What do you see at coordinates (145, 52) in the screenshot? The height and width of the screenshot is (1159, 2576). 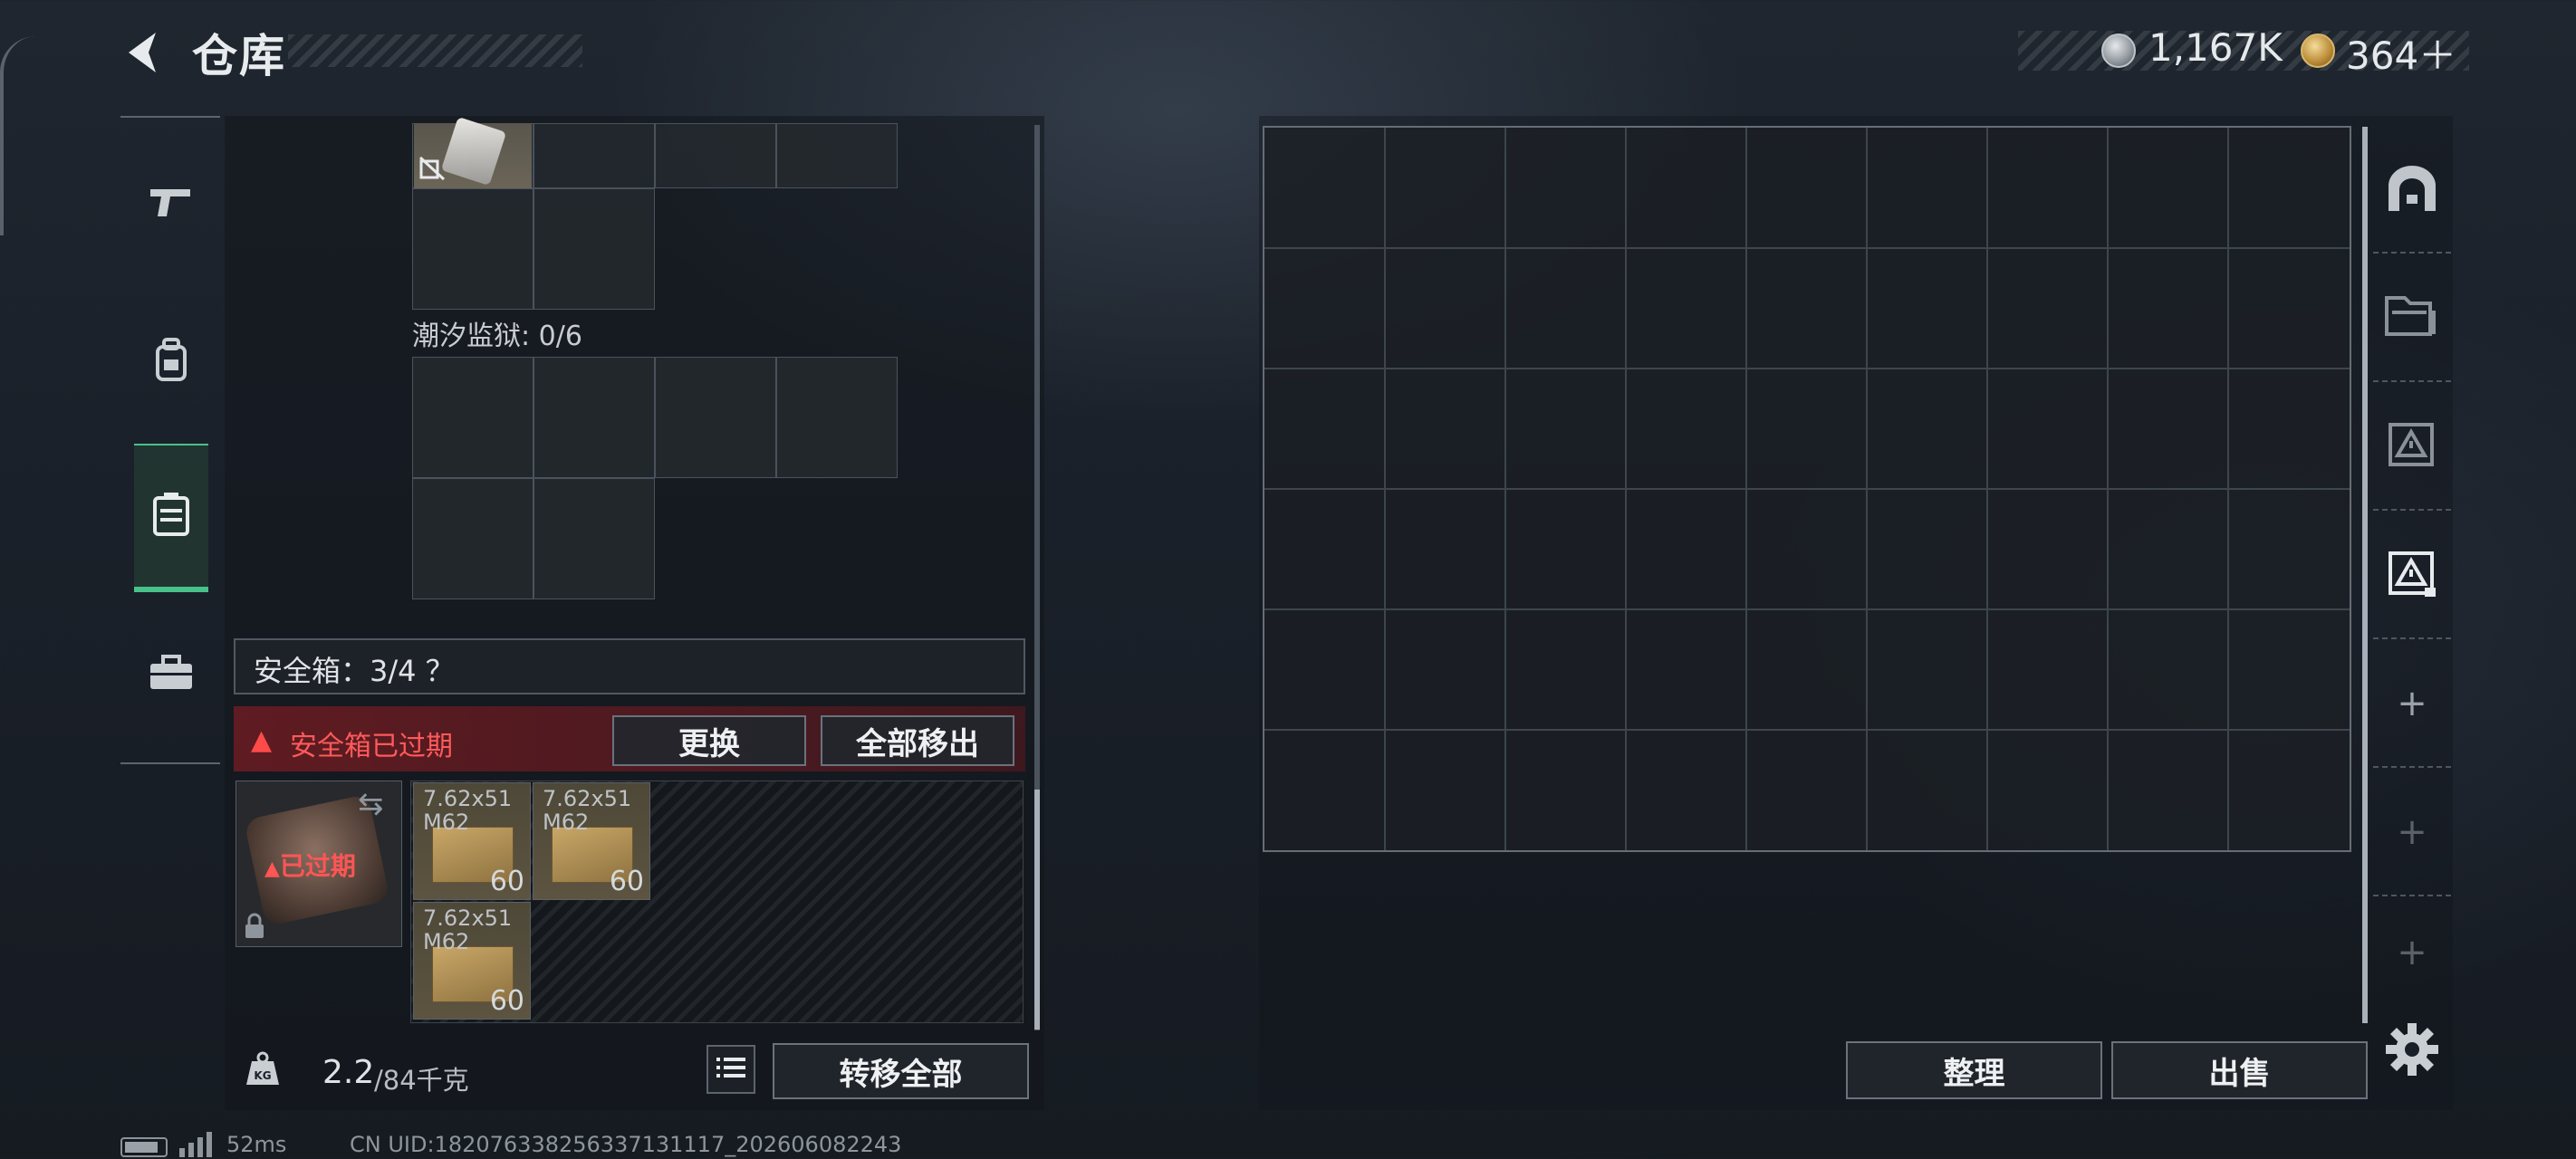 I see `back-arrow-icon` at bounding box center [145, 52].